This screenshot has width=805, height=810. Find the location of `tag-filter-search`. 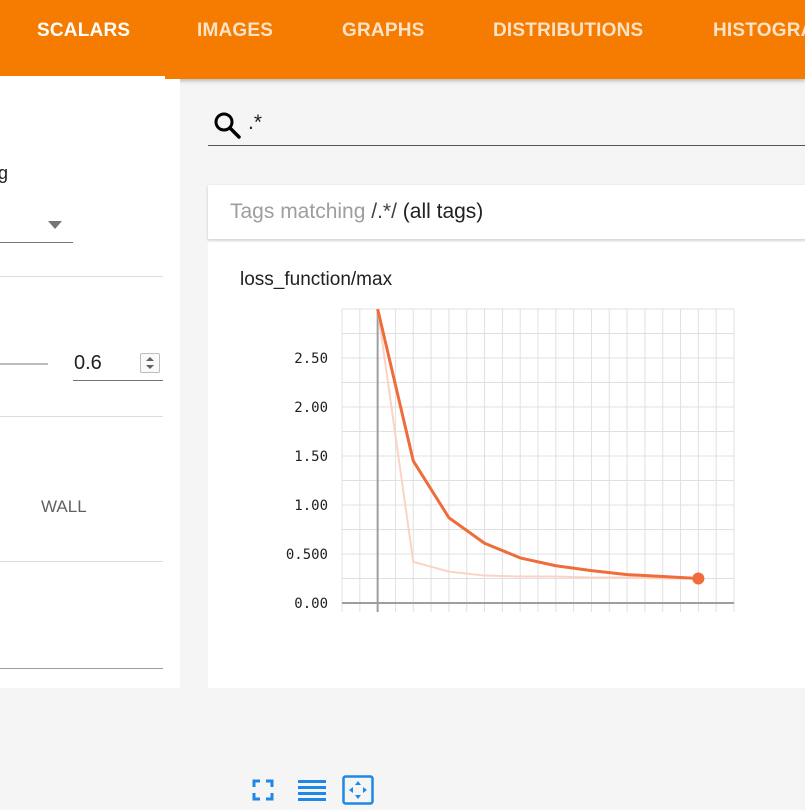

tag-filter-search is located at coordinates (506, 126).